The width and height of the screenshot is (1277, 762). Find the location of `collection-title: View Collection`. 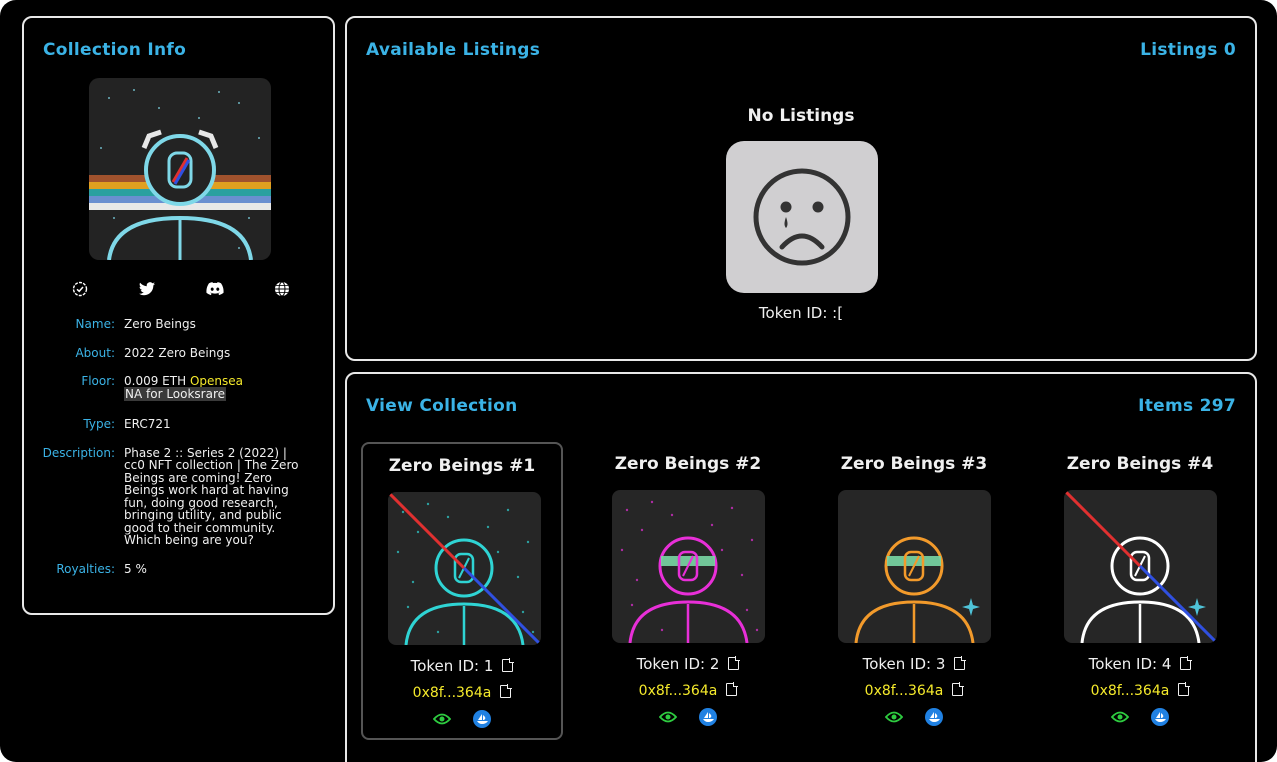

collection-title: View Collection is located at coordinates (442, 406).